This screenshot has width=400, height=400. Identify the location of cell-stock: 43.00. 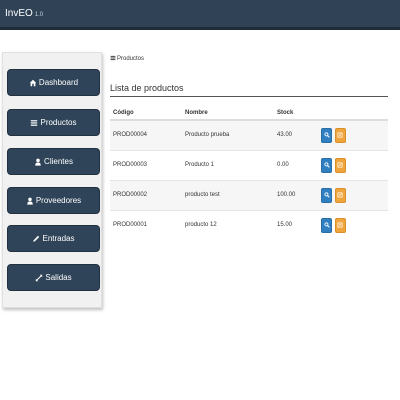
(296, 134).